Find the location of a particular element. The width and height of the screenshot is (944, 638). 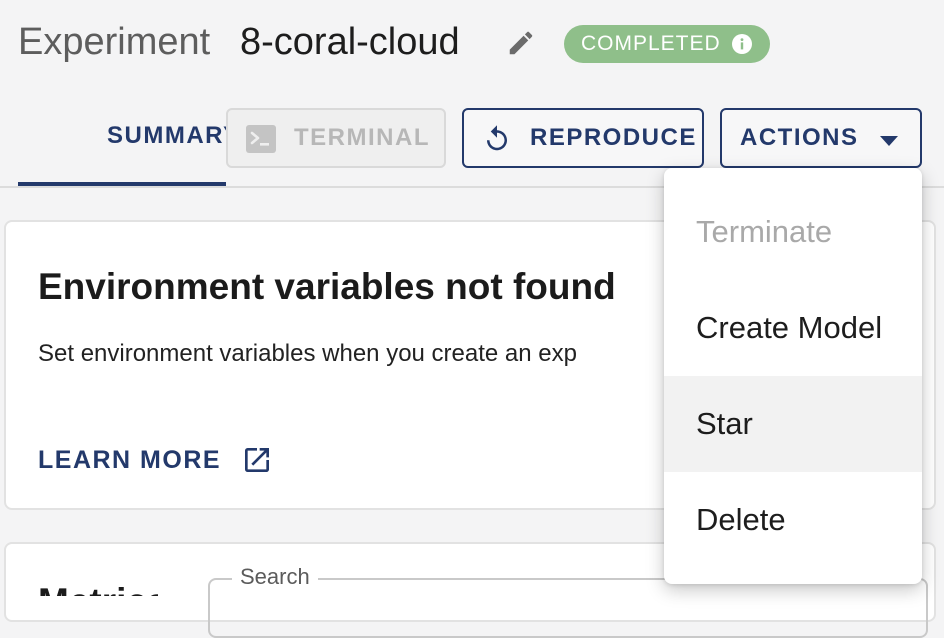

reproduce-button: REPRODUCE is located at coordinates (583, 138).